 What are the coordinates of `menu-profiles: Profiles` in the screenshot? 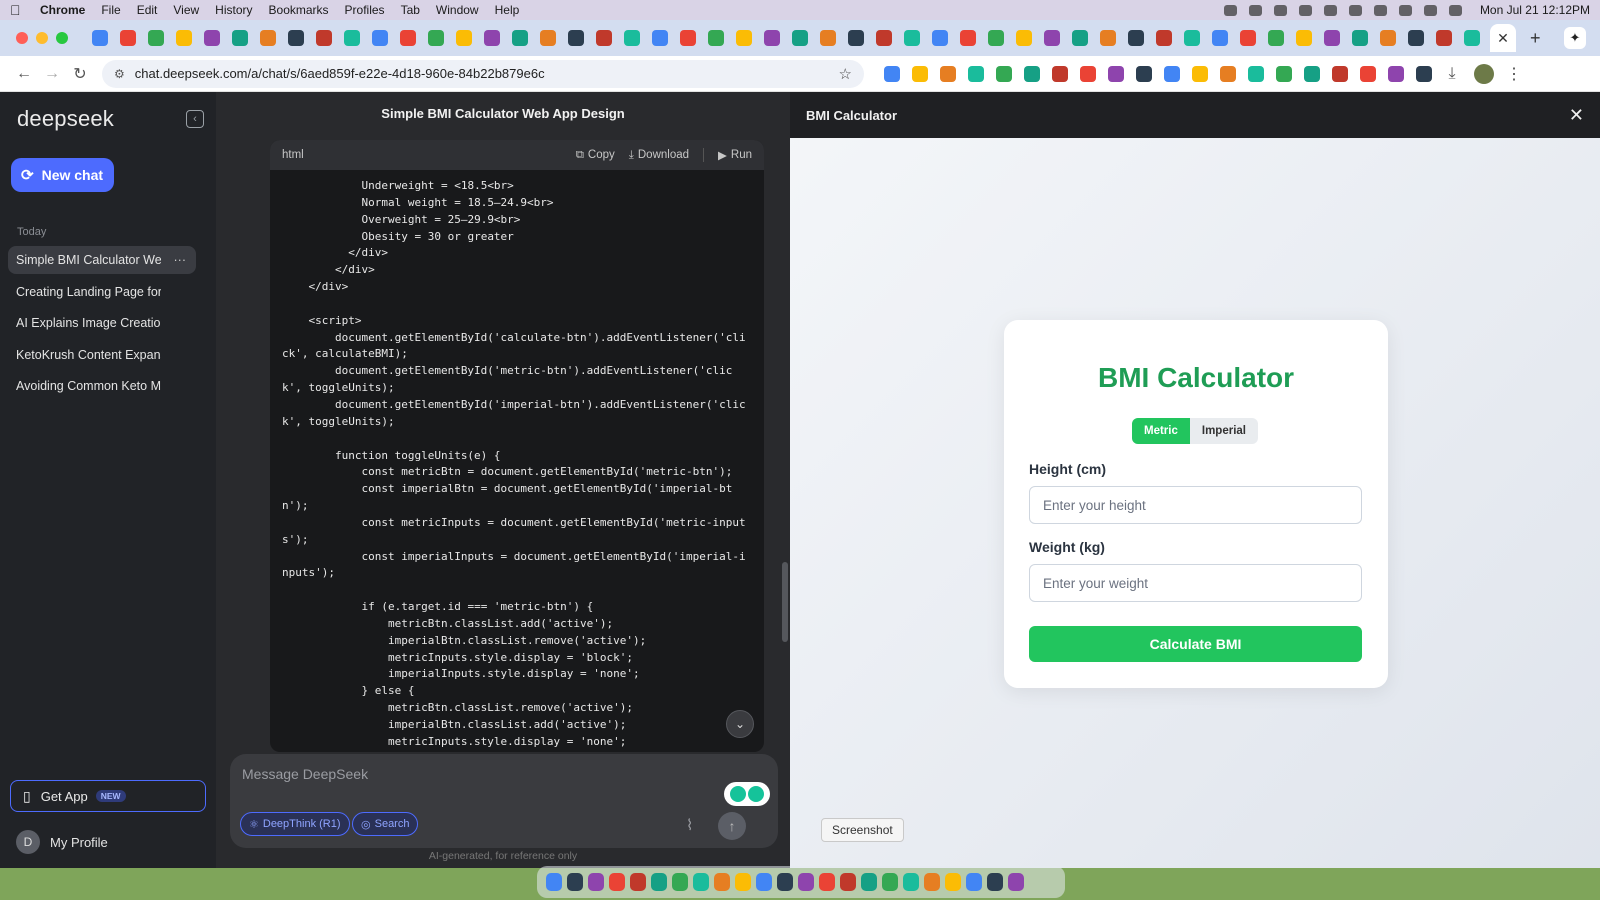 It's located at (365, 10).